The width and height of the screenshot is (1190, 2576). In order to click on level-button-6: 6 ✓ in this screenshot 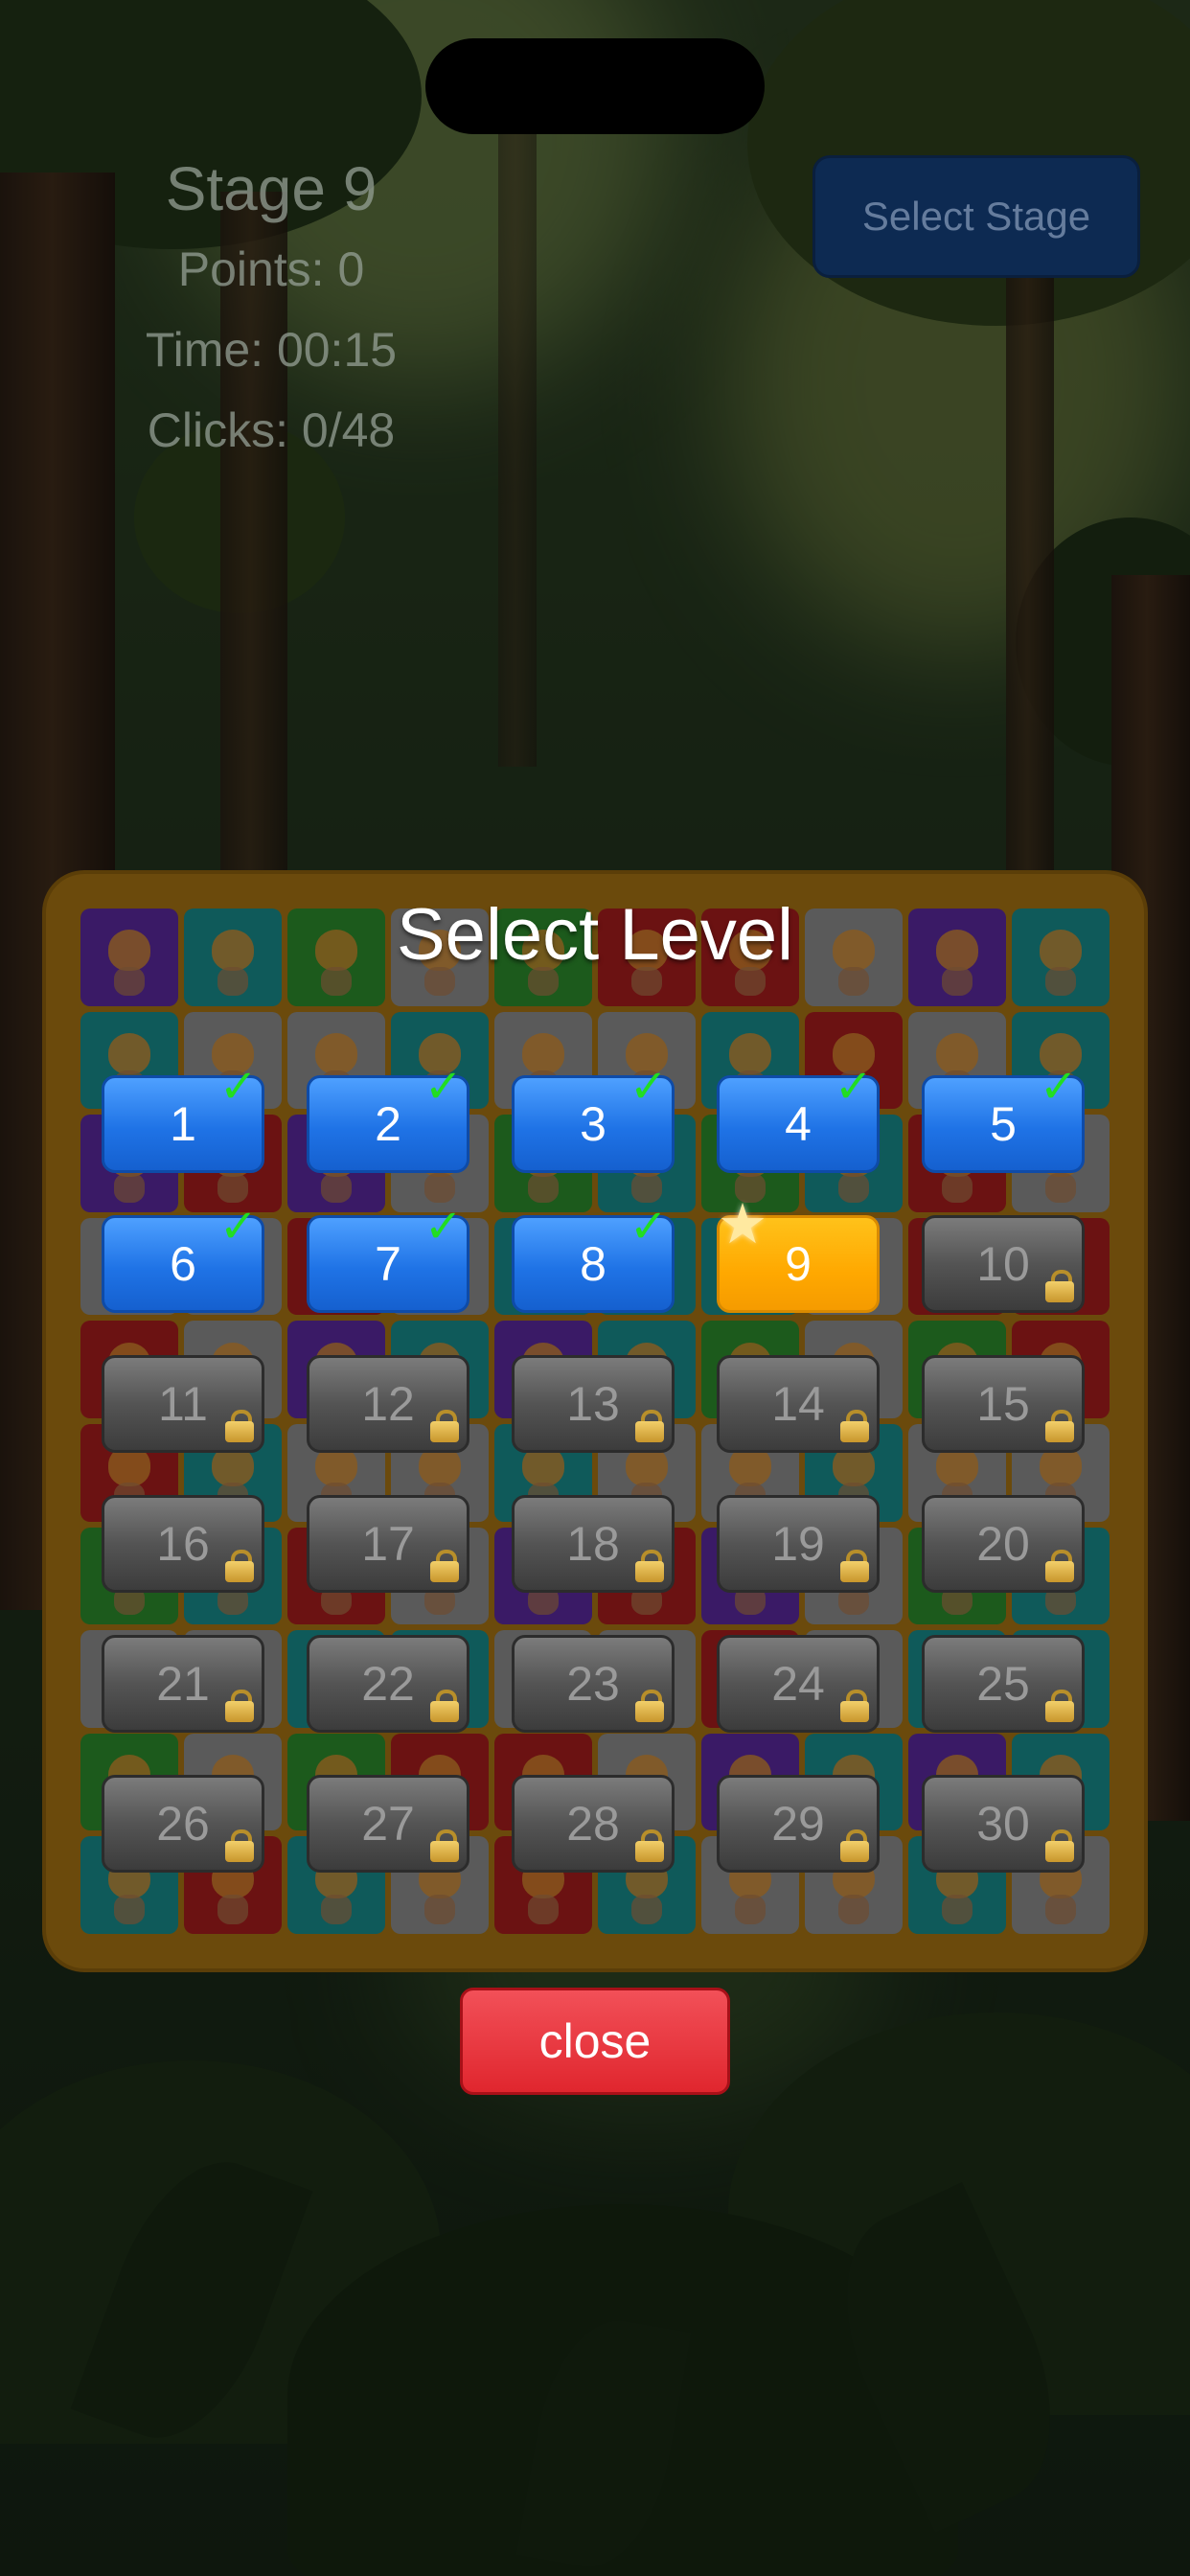, I will do `click(183, 1259)`.